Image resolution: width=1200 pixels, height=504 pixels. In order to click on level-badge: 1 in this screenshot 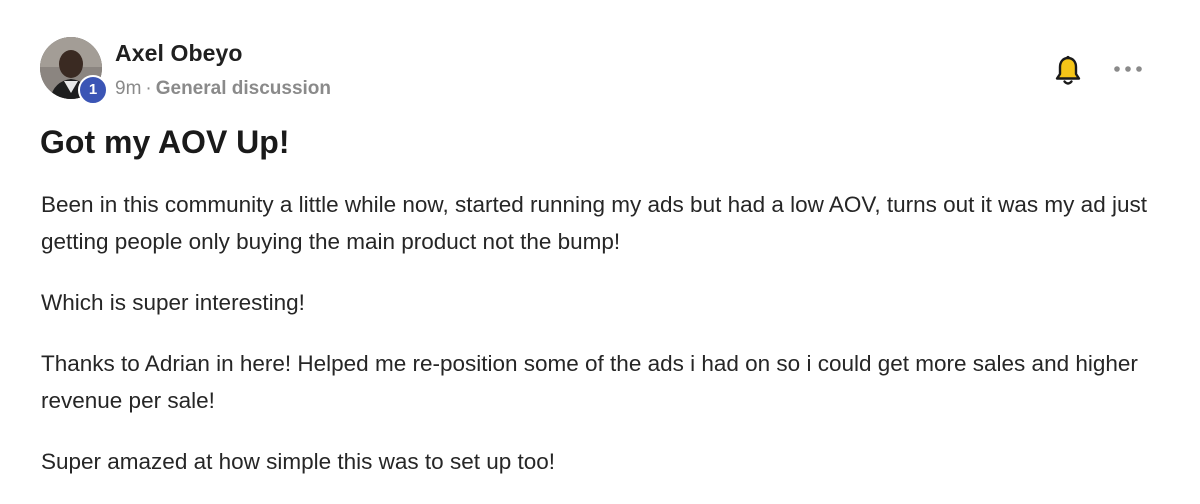, I will do `click(93, 90)`.